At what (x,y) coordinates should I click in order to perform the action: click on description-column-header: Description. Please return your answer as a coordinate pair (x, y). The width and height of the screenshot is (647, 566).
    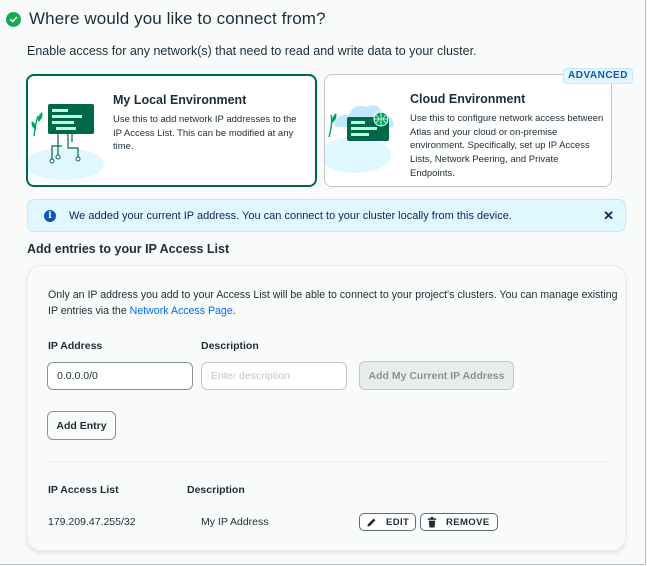
    Looking at the image, I should click on (216, 490).